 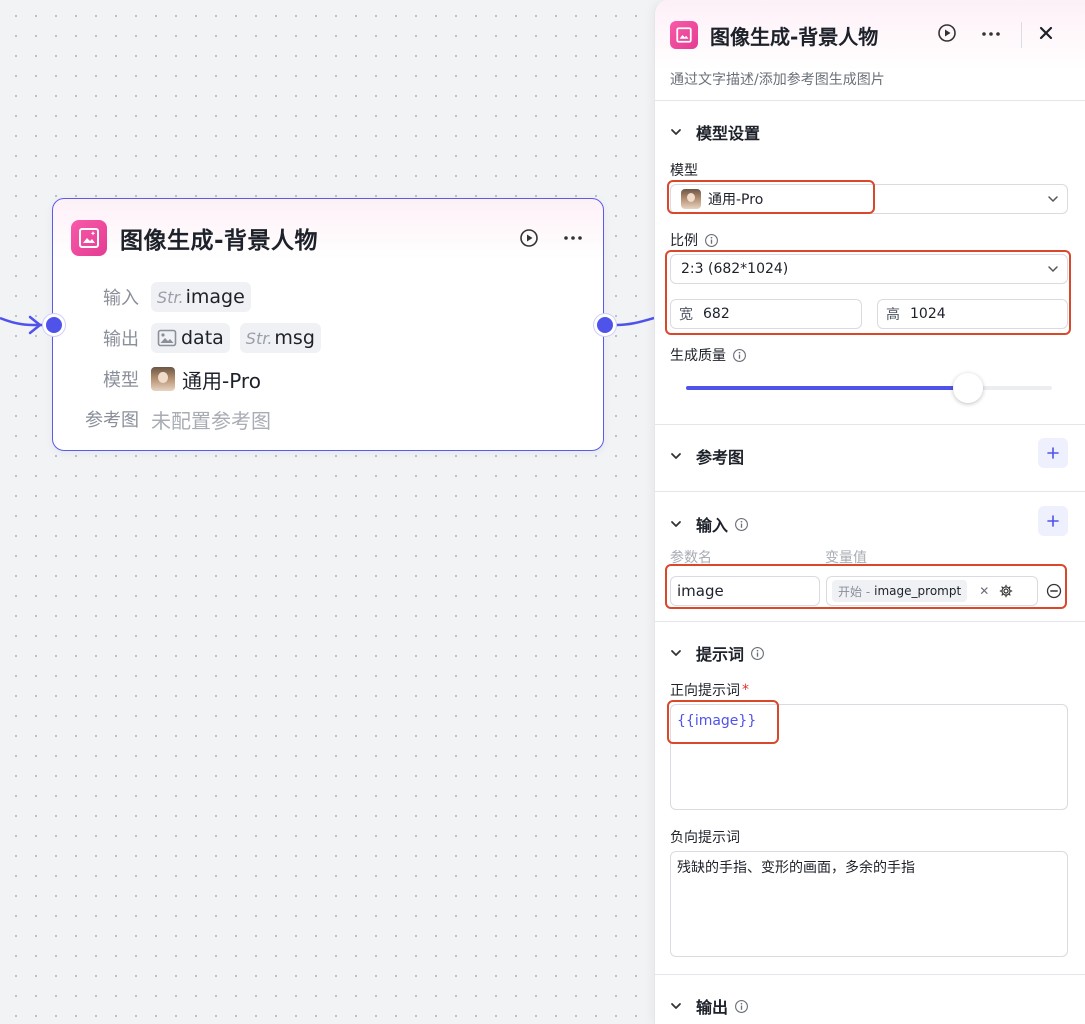 What do you see at coordinates (708, 355) in the screenshot?
I see `quality-label: 生成质量` at bounding box center [708, 355].